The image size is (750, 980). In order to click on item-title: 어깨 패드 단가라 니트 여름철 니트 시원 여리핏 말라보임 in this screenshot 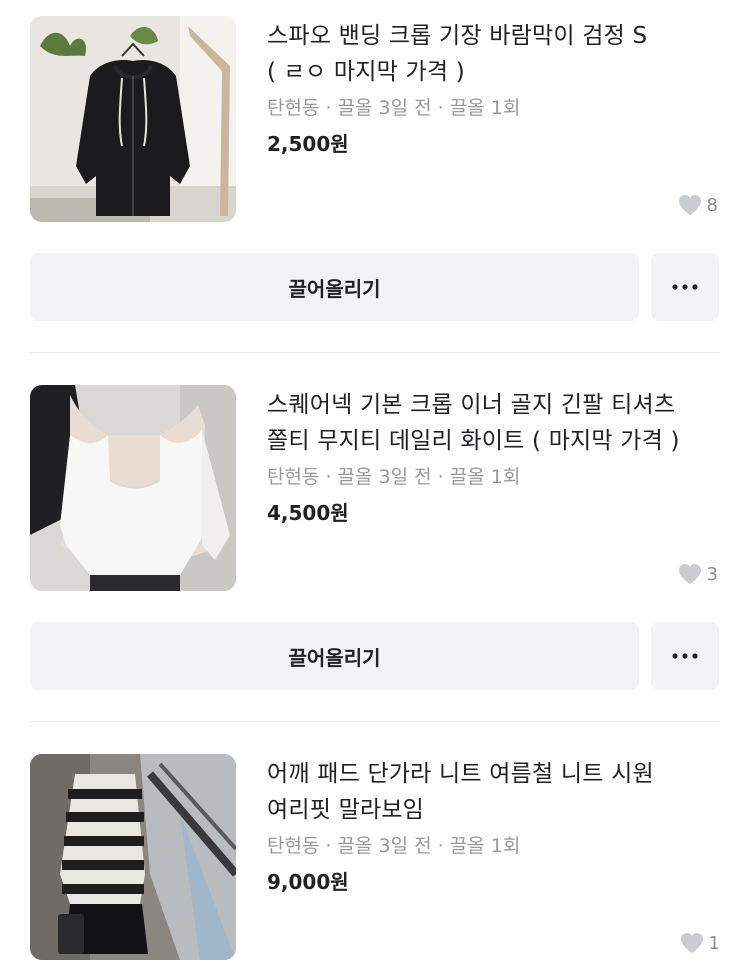, I will do `click(492, 792)`.